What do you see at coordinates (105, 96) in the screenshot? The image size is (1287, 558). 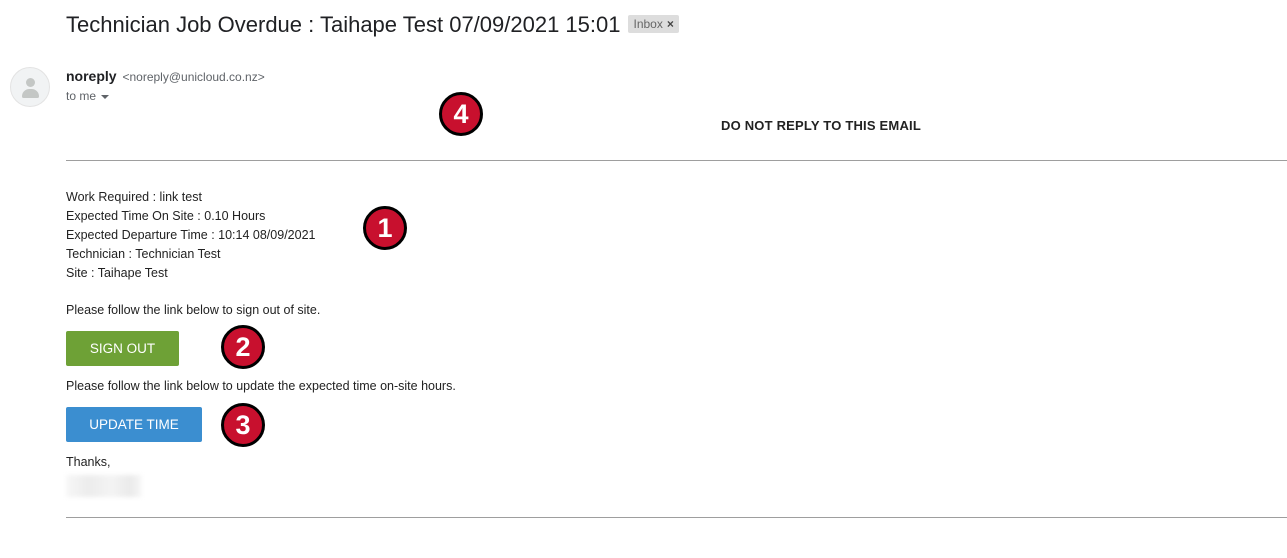 I see `chevron-down-icon` at bounding box center [105, 96].